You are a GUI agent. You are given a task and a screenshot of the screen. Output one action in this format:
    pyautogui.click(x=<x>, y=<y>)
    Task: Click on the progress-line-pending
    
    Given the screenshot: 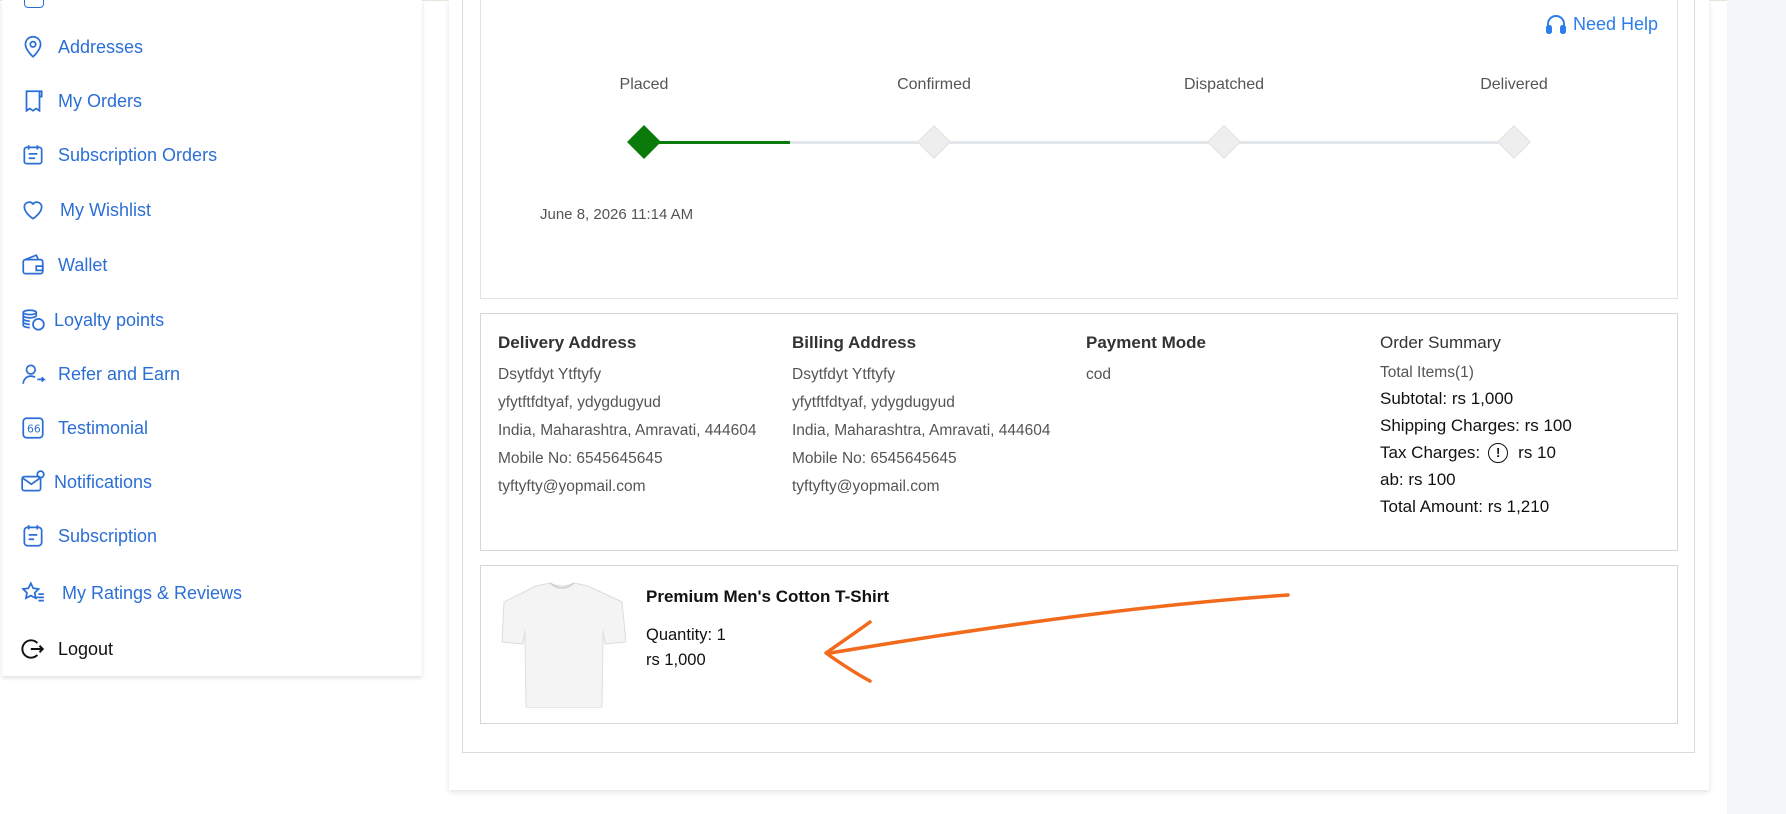 What is the action you would take?
    pyautogui.click(x=1152, y=142)
    